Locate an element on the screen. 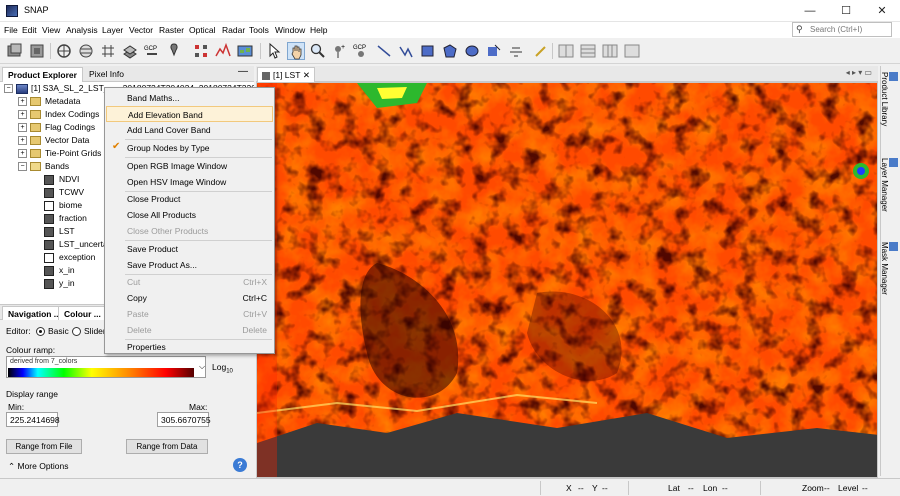 The height and width of the screenshot is (496, 900). view-menu-icons: ◂ ▸ ▾ ▭ is located at coordinates (859, 72).